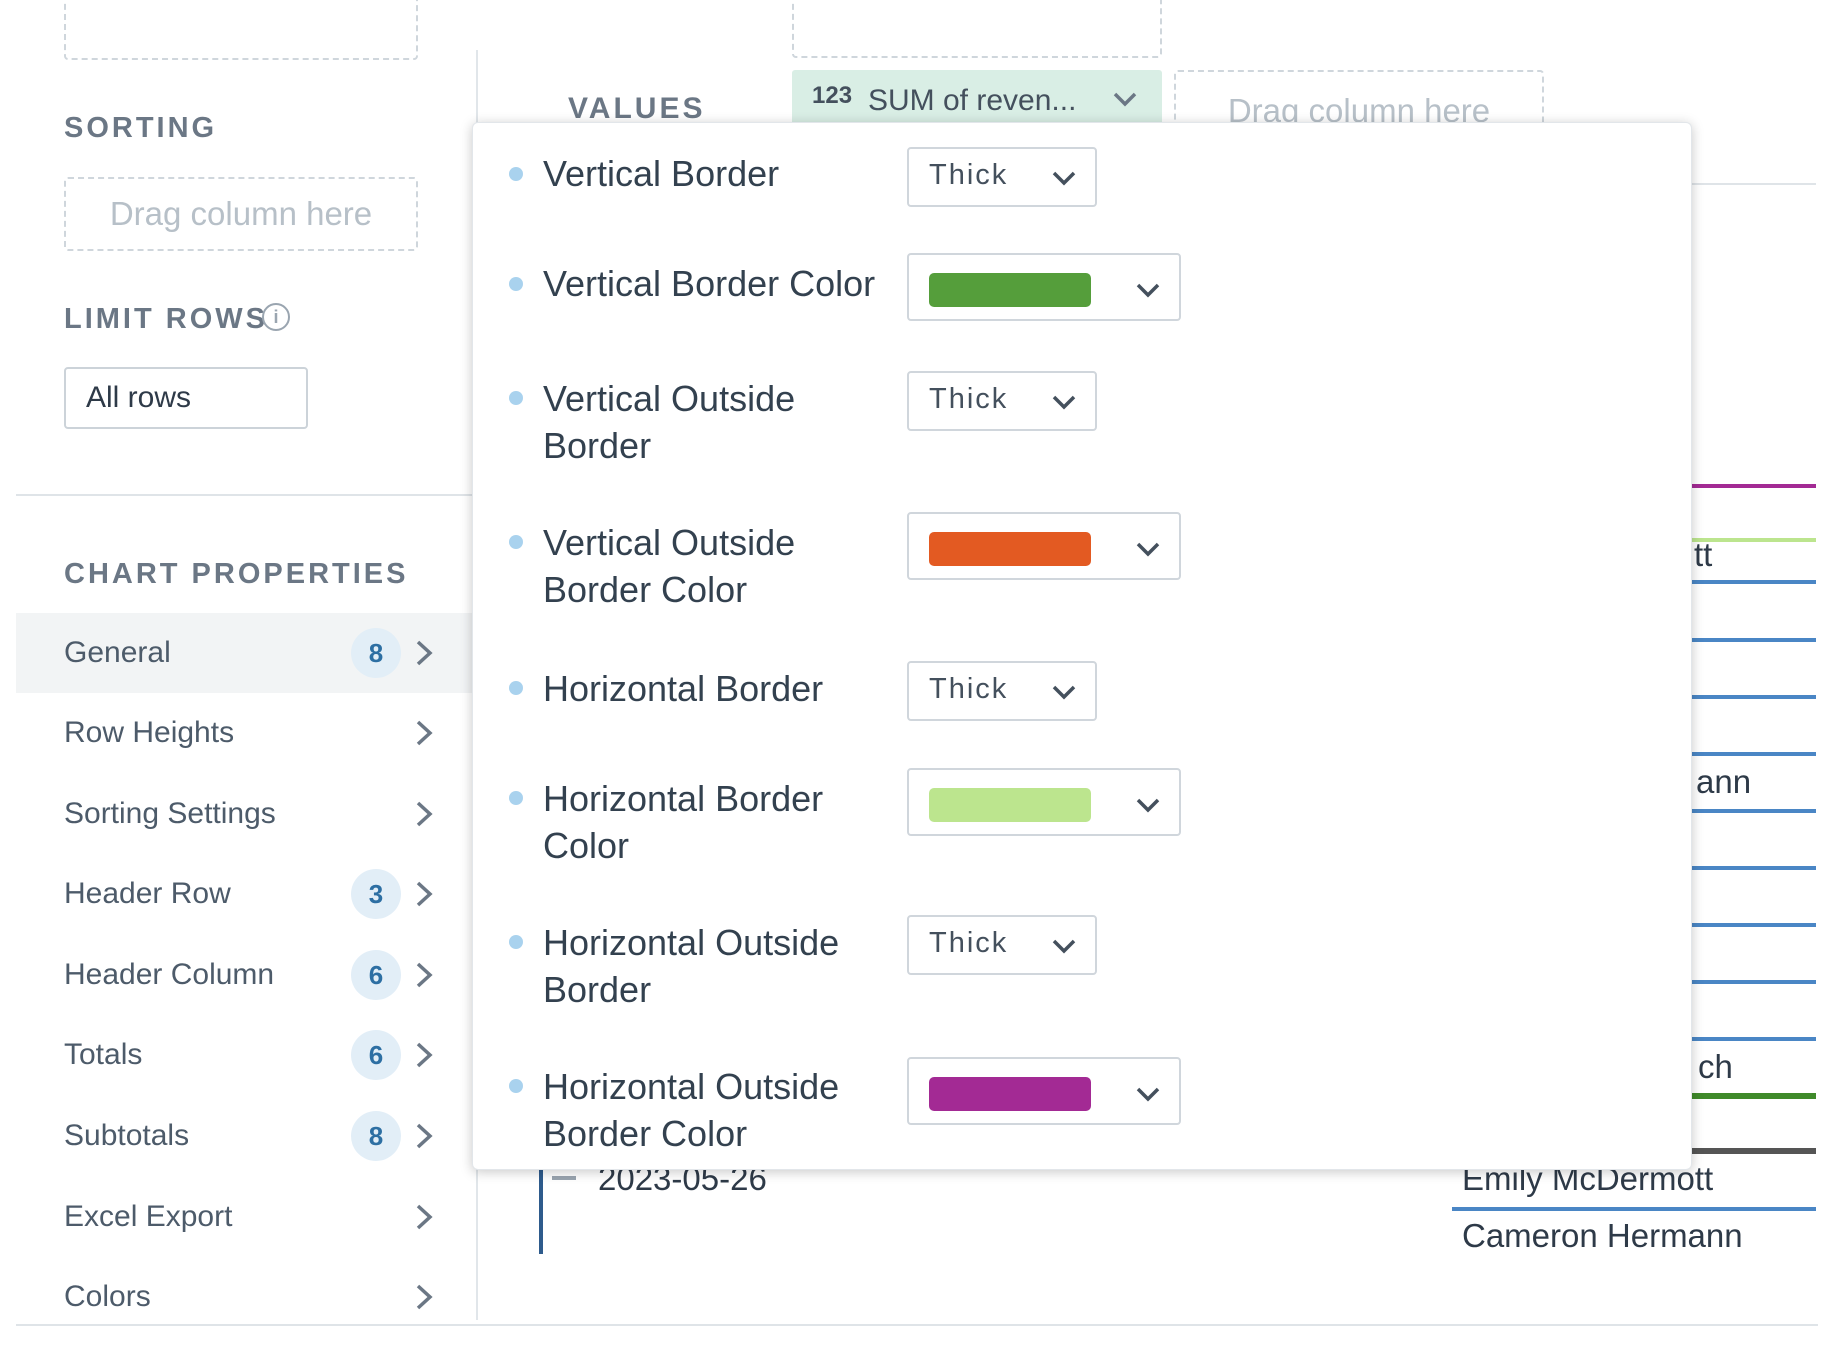  Describe the element at coordinates (661, 173) in the screenshot. I see `vertical-border-label: Vertical Border` at that location.